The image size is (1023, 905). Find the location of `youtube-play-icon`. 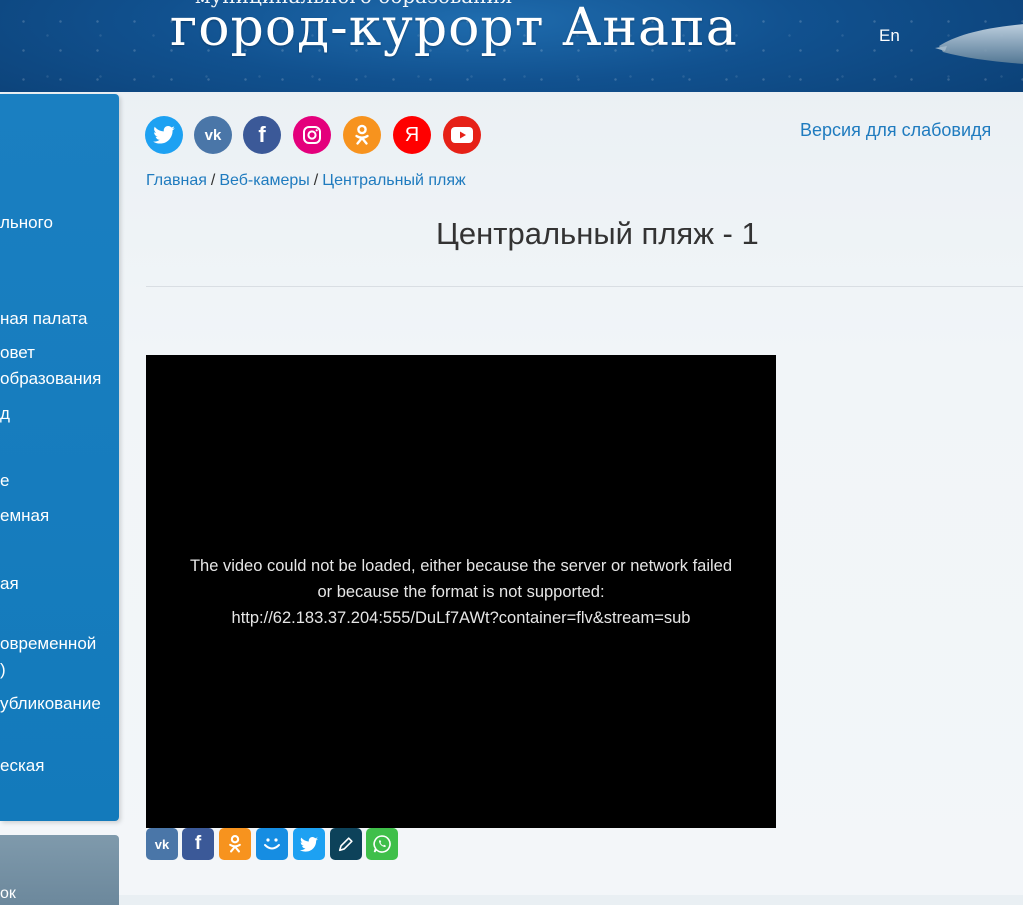

youtube-play-icon is located at coordinates (462, 135).